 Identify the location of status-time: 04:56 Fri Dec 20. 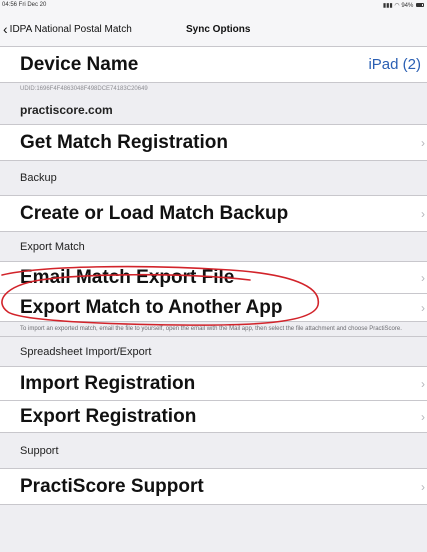
(24, 5).